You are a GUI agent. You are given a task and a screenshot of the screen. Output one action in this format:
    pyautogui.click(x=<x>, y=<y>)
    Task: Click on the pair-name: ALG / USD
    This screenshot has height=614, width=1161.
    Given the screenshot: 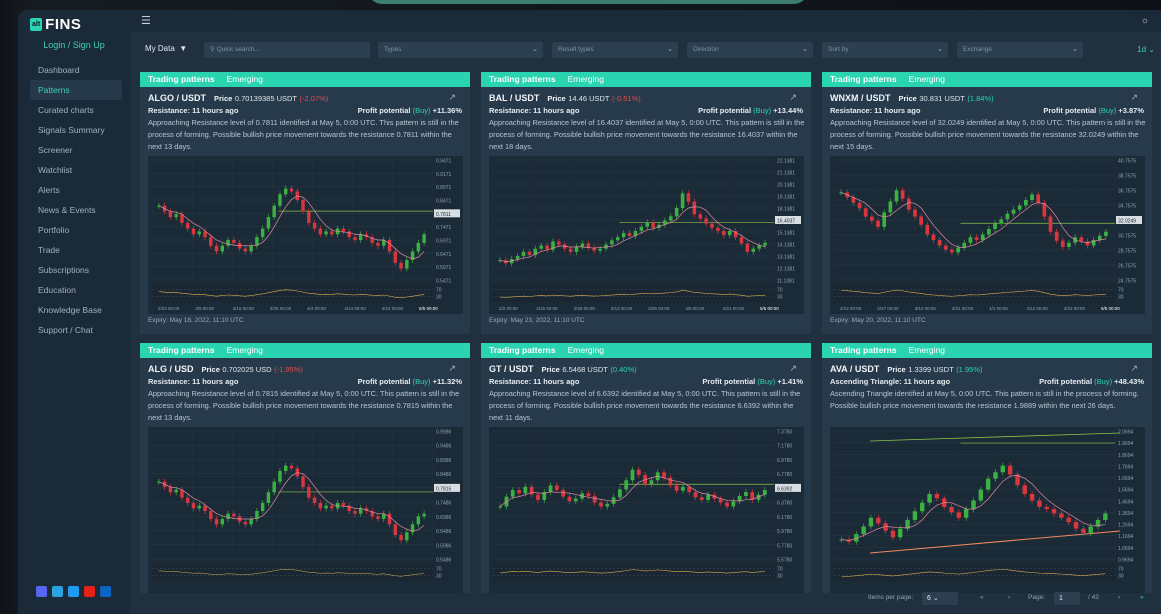 What is the action you would take?
    pyautogui.click(x=171, y=369)
    